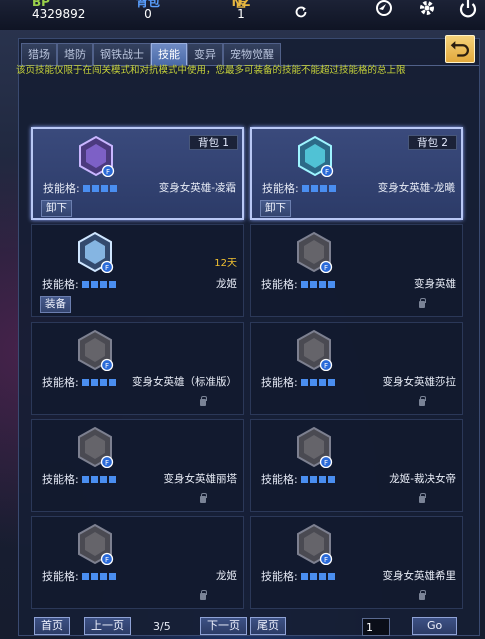 This screenshot has width=485, height=639. Describe the element at coordinates (356, 368) in the screenshot. I see `skill-card: F 技能格: 变身女英雄莎拉` at that location.